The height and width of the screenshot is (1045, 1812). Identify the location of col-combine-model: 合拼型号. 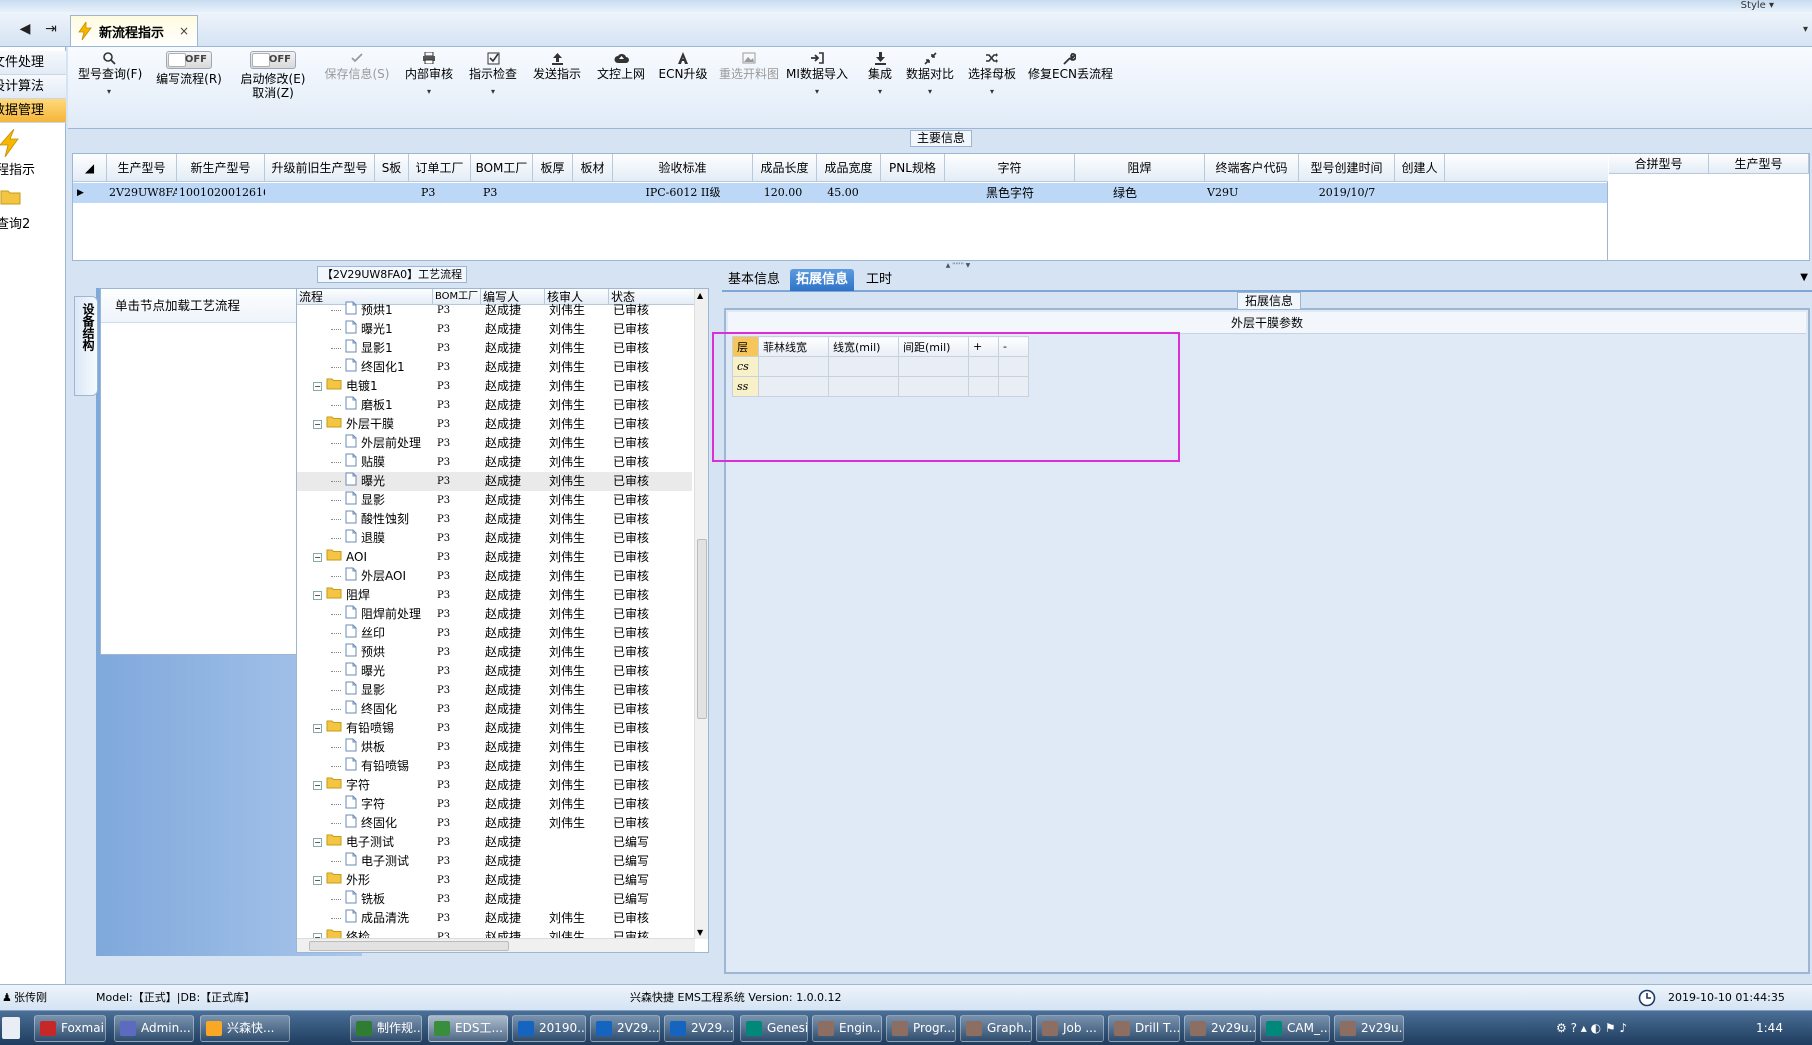
(1659, 164).